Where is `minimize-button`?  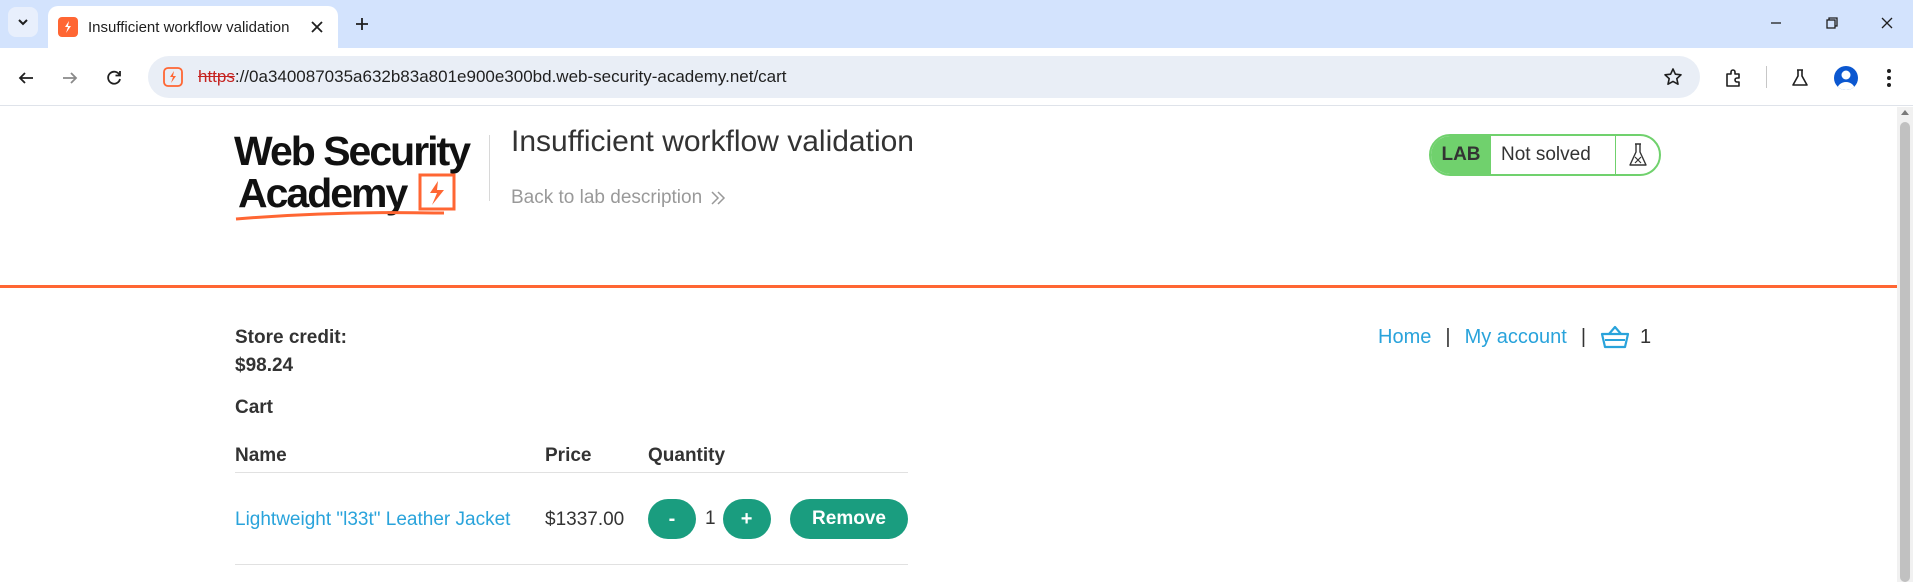
minimize-button is located at coordinates (1776, 23).